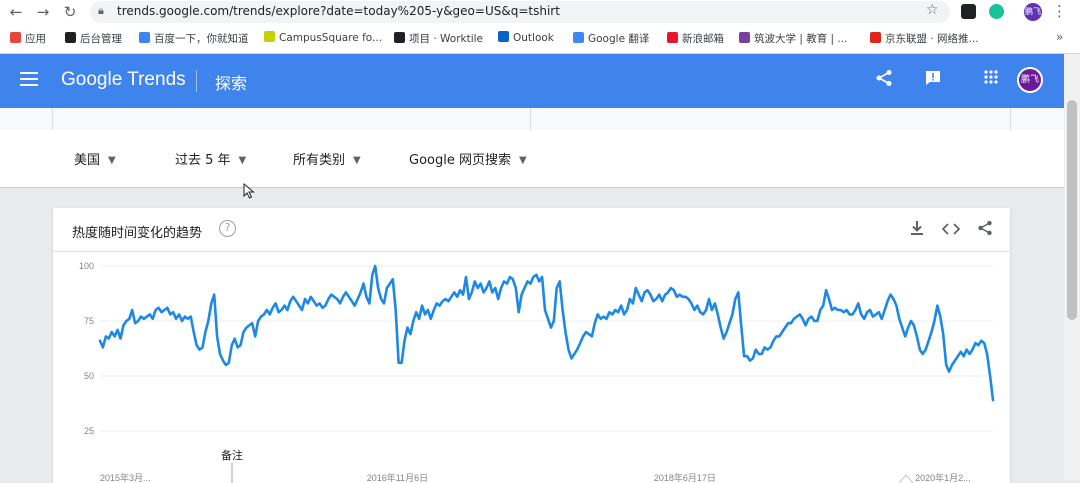 The image size is (1080, 483). I want to click on category-filter: 所有类别 ▼, so click(327, 158).